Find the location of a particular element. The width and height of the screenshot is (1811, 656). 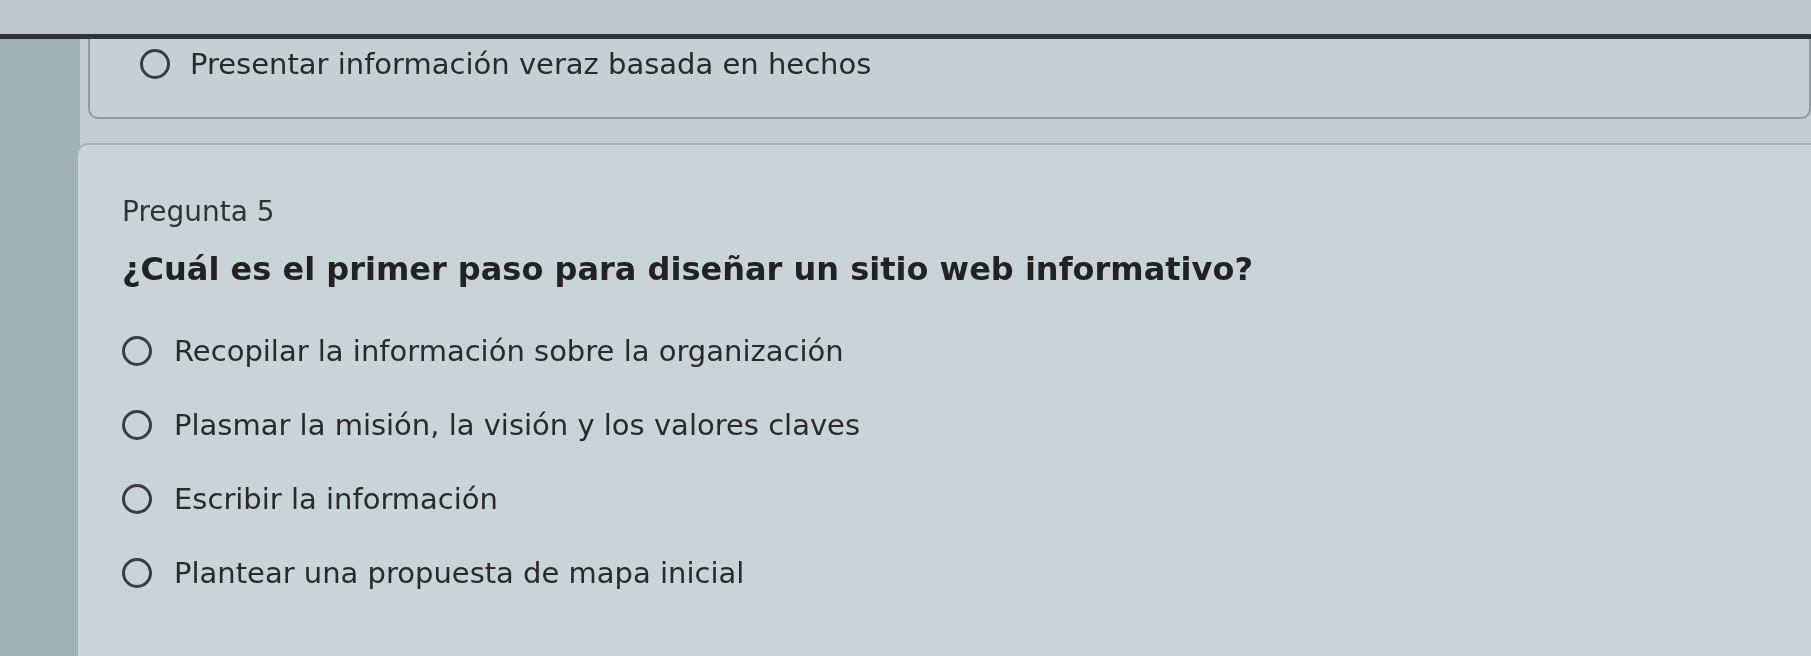

question-text: ¿Cuál es el primer paso para diseñar un sitio web informativo? is located at coordinates (688, 269).